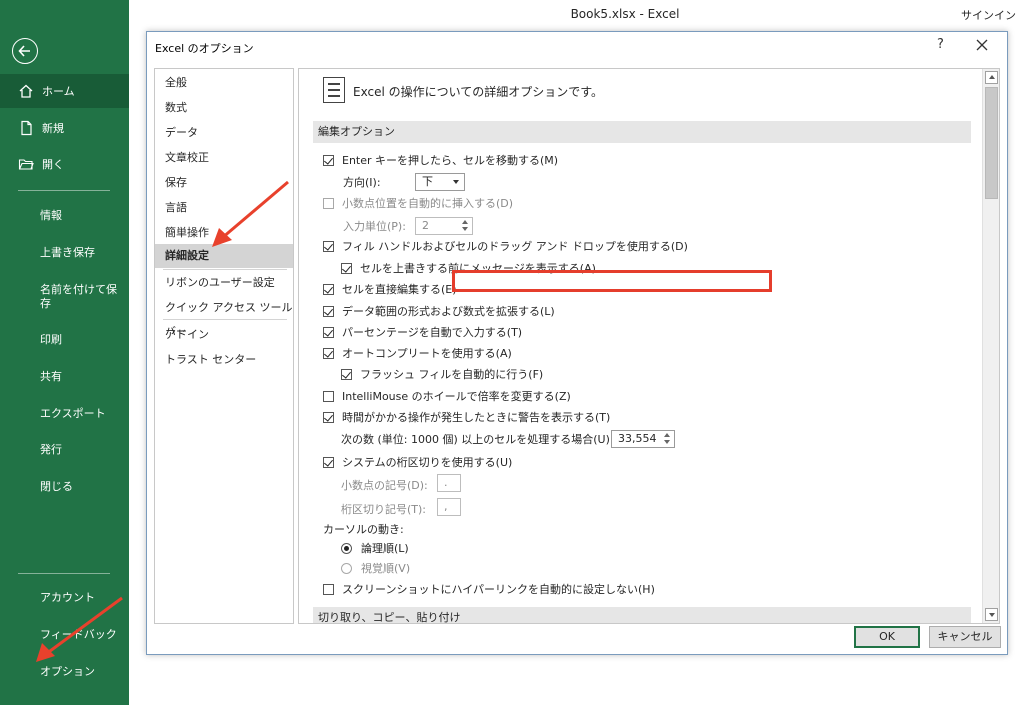 This screenshot has width=1024, height=705. Describe the element at coordinates (328, 589) in the screenshot. I see `checkbox-no-hyperlink` at that location.